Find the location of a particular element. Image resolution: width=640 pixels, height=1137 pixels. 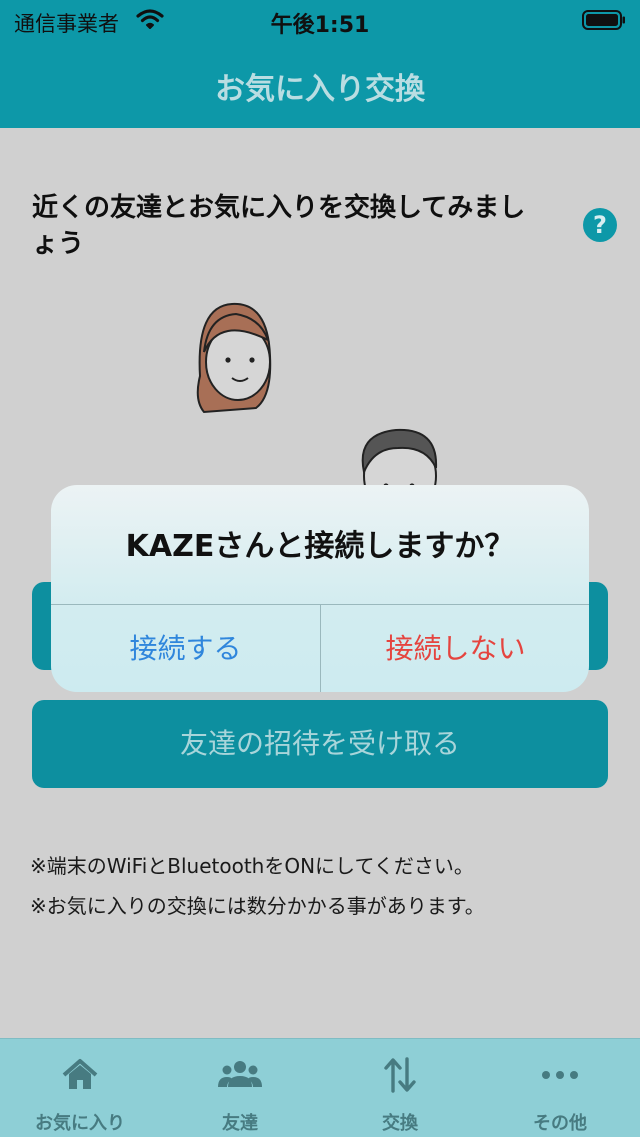

tab-label: その他 is located at coordinates (560, 1123).